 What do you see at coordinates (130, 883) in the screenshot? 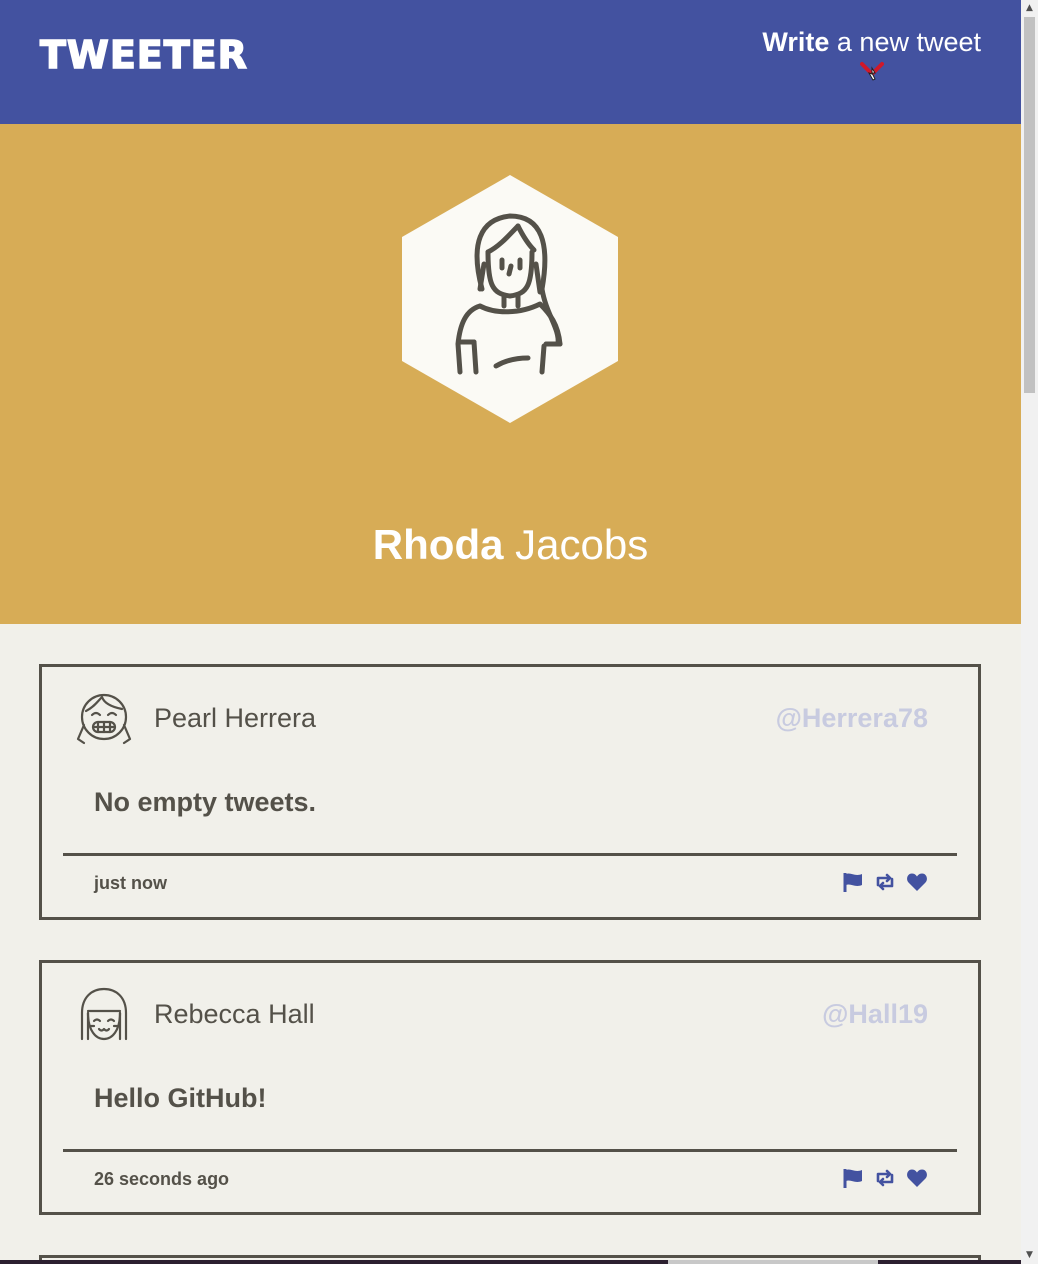
I see `tweet-timestamp: just now` at bounding box center [130, 883].